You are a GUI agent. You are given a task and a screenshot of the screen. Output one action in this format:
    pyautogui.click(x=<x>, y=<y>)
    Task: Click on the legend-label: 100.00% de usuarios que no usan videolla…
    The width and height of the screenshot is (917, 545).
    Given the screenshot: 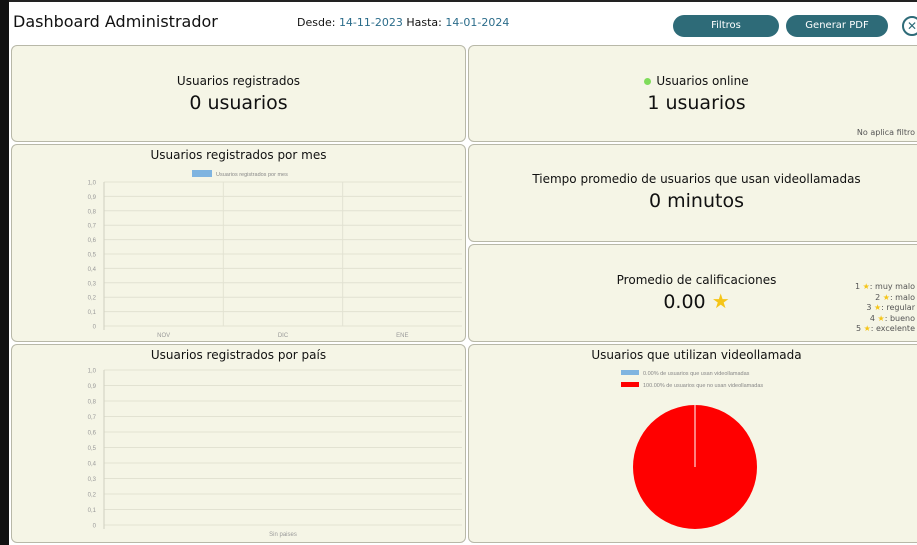 What is the action you would take?
    pyautogui.click(x=703, y=386)
    